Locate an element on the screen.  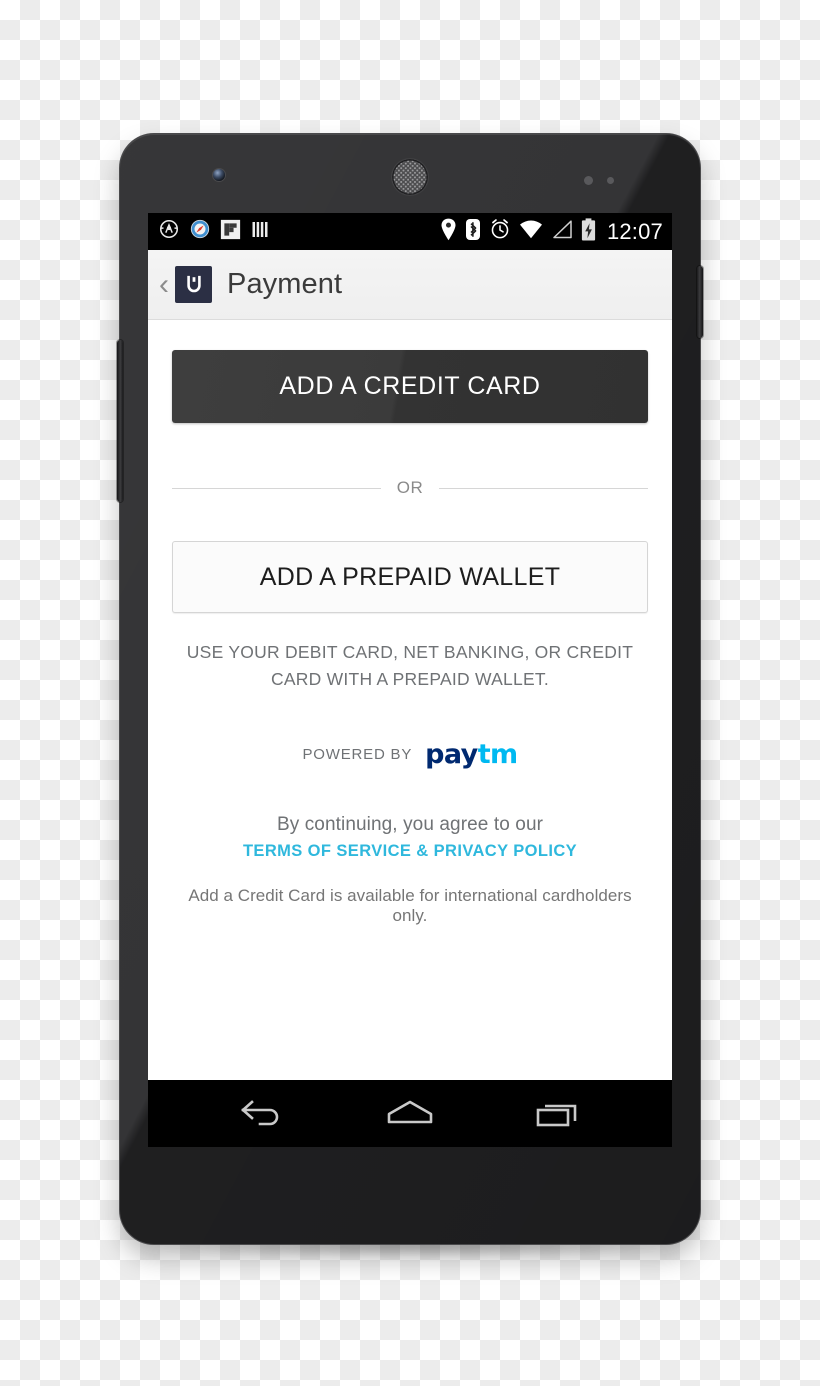
battery-charging-icon is located at coordinates (588, 231).